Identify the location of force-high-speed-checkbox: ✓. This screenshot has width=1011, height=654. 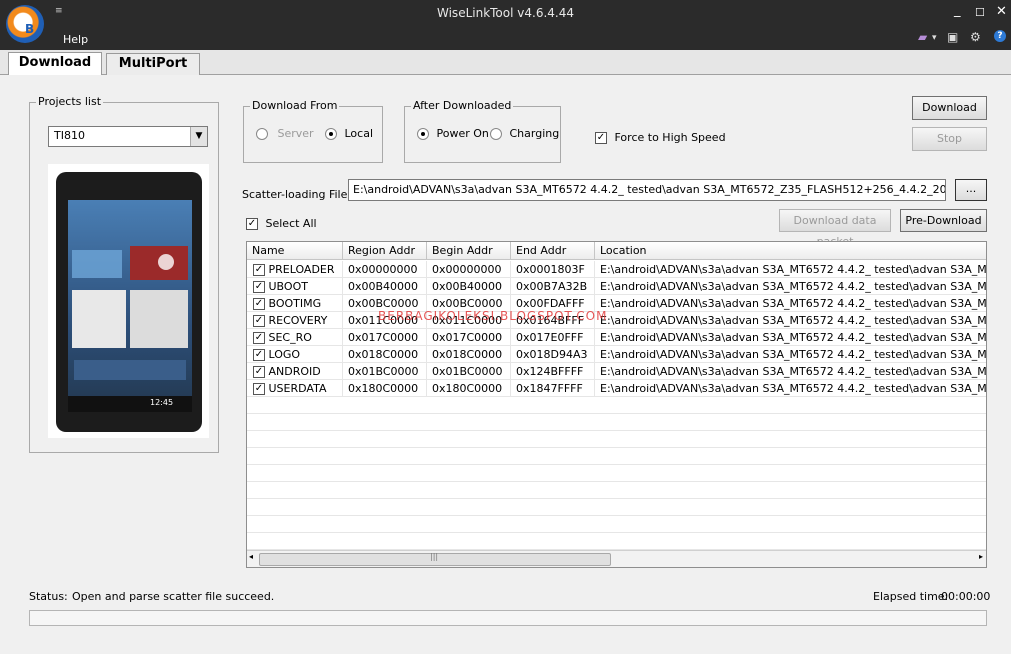
(601, 138).